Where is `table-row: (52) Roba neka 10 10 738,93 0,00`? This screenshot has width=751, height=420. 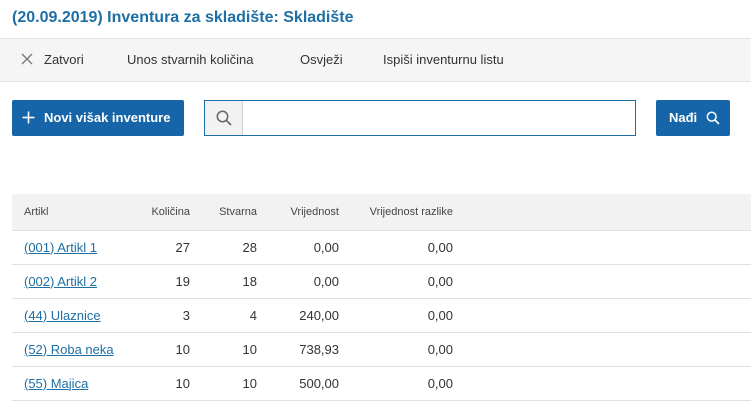 table-row: (52) Roba neka 10 10 738,93 0,00 is located at coordinates (381, 349).